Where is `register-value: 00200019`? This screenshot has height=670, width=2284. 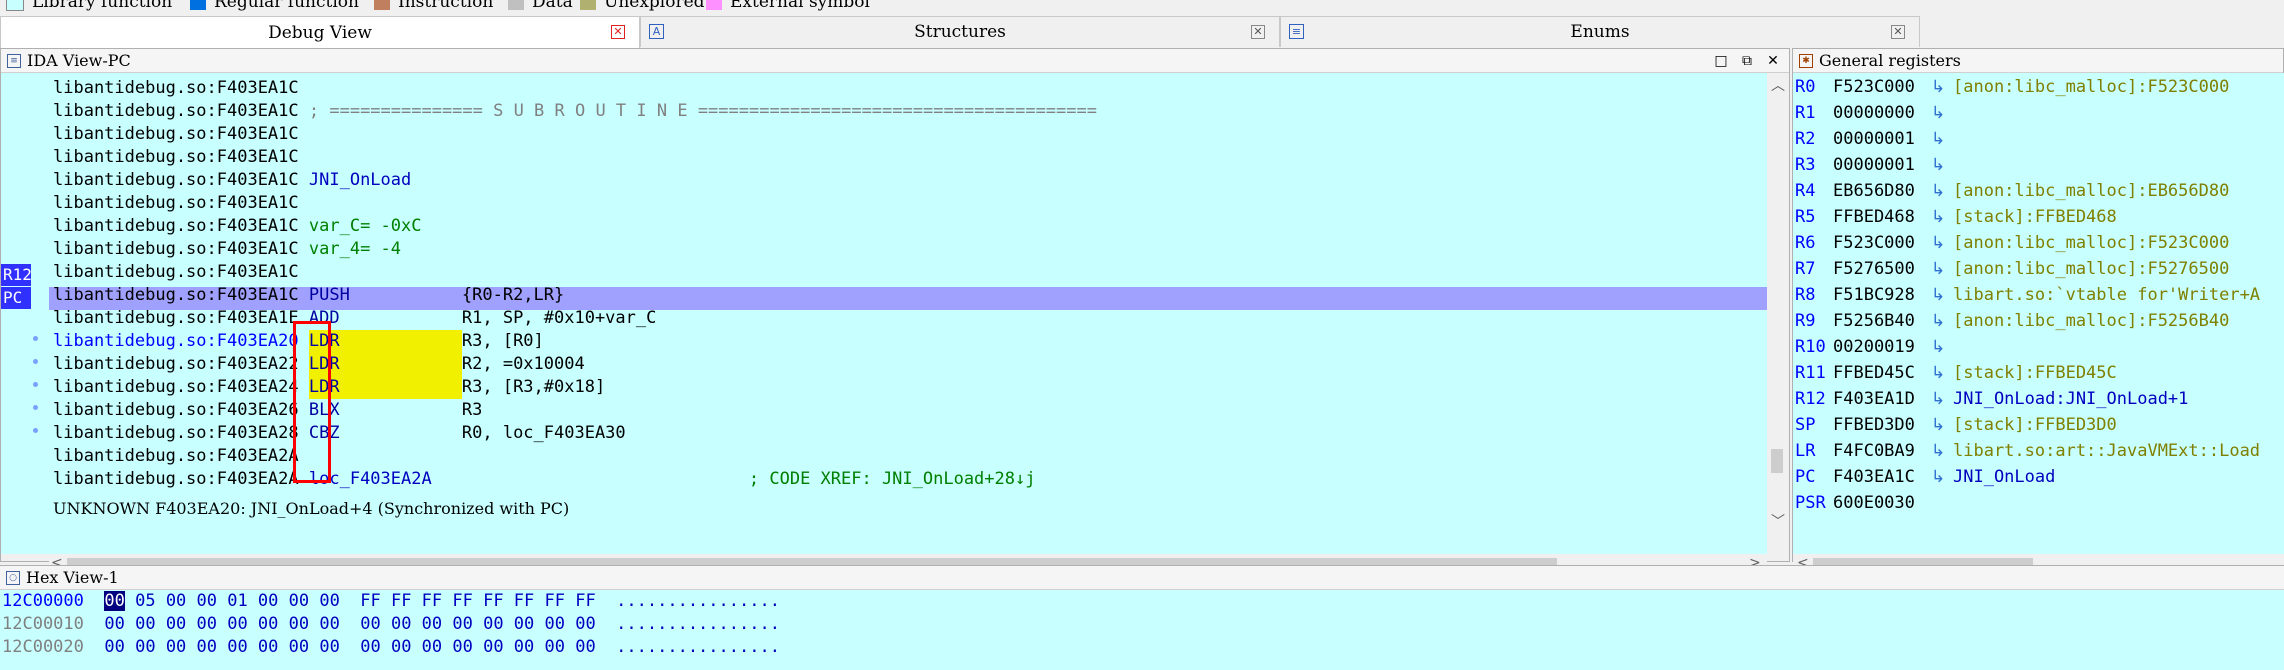
register-value: 00200019 is located at coordinates (1874, 347).